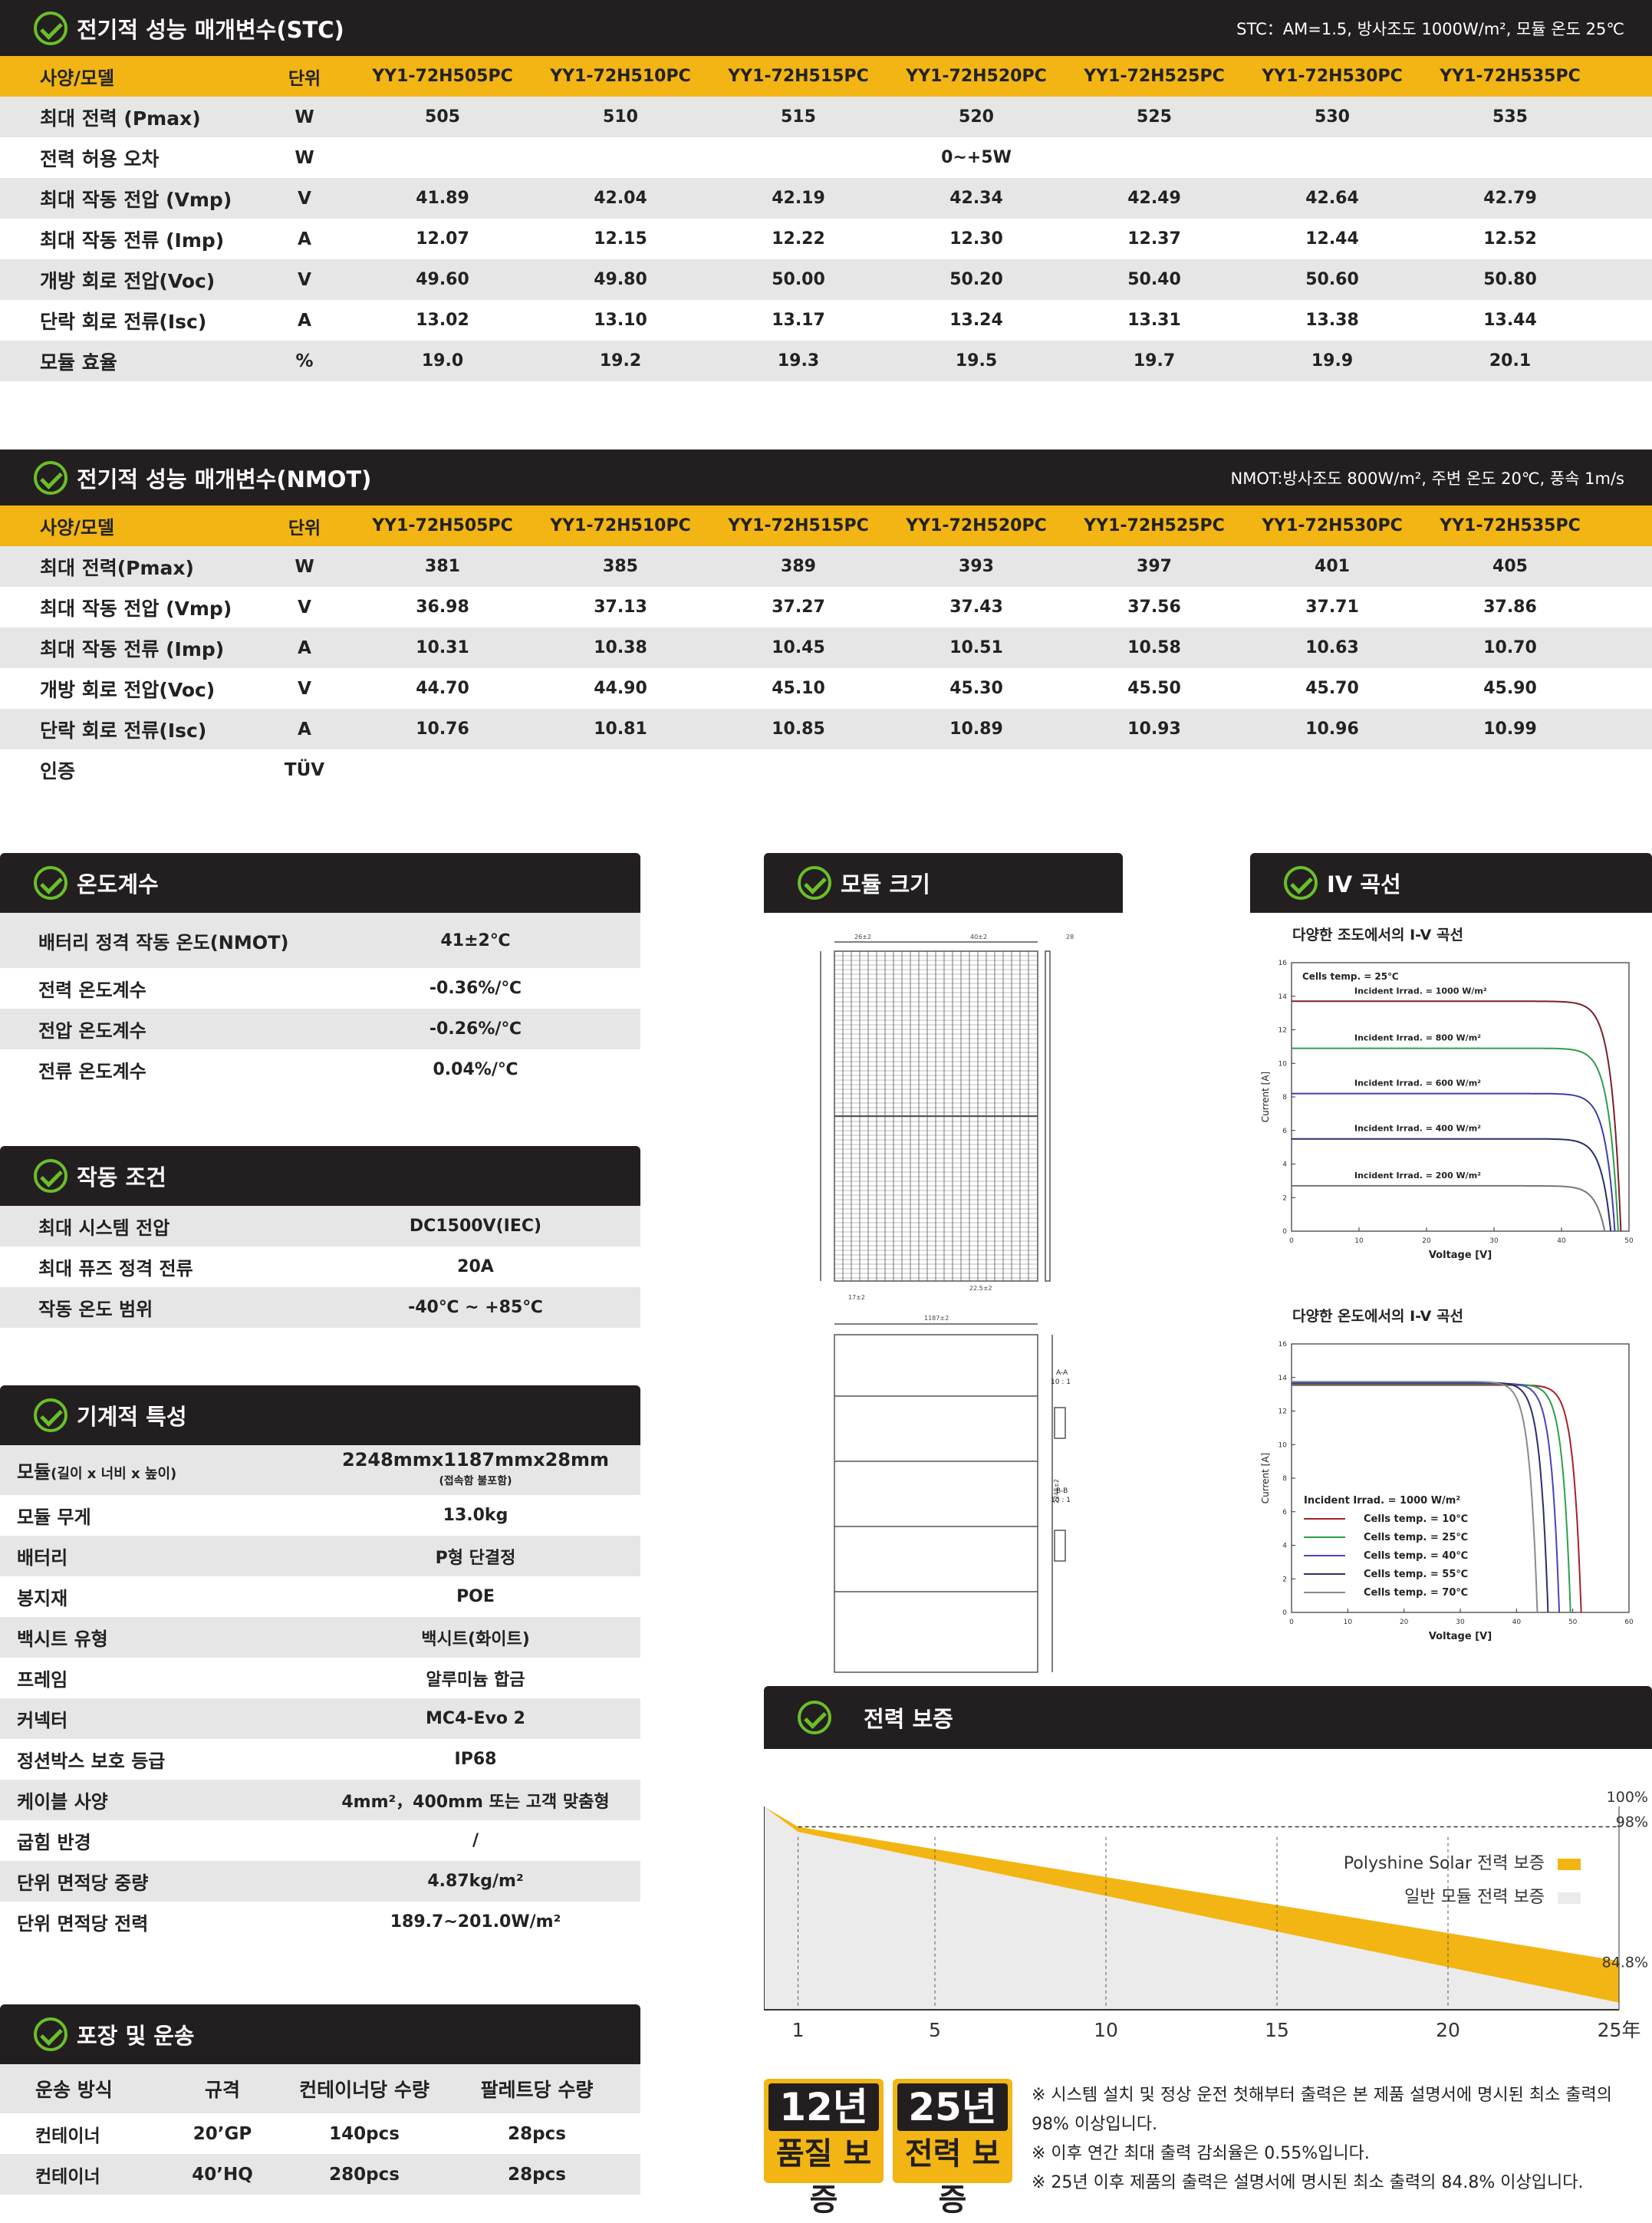 The height and width of the screenshot is (2223, 1652). I want to click on stc-cell: 최대 작동 전류 (Imp), so click(132, 240).